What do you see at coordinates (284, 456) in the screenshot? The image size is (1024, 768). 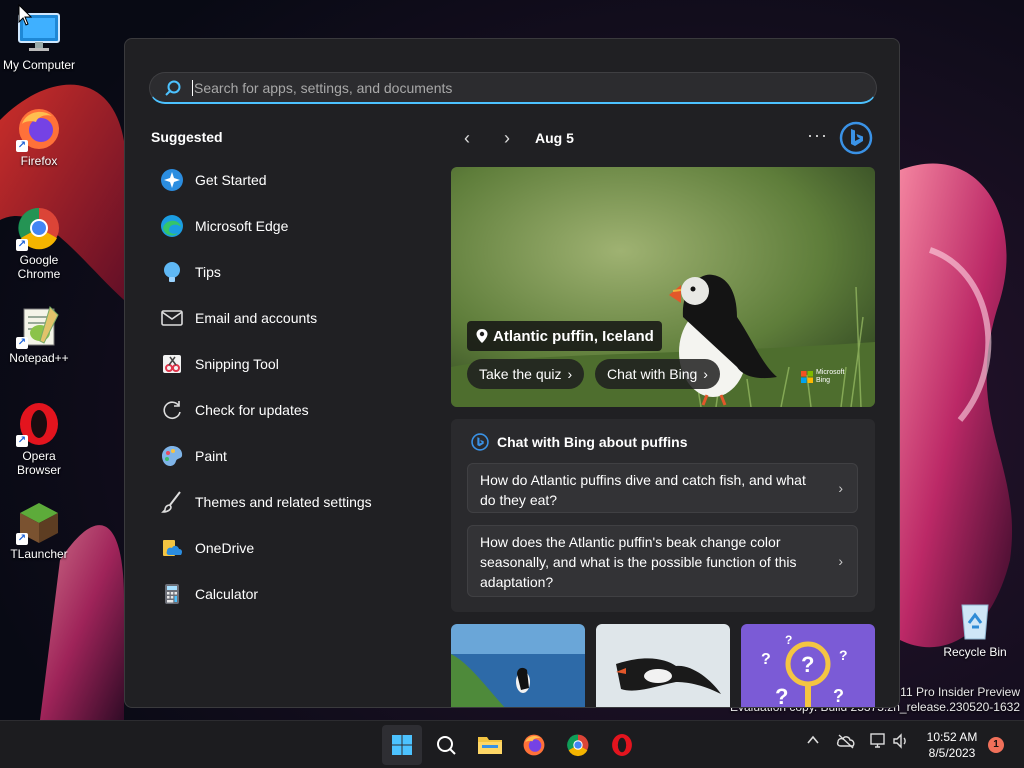 I see `suggested-item-paint: Paint` at bounding box center [284, 456].